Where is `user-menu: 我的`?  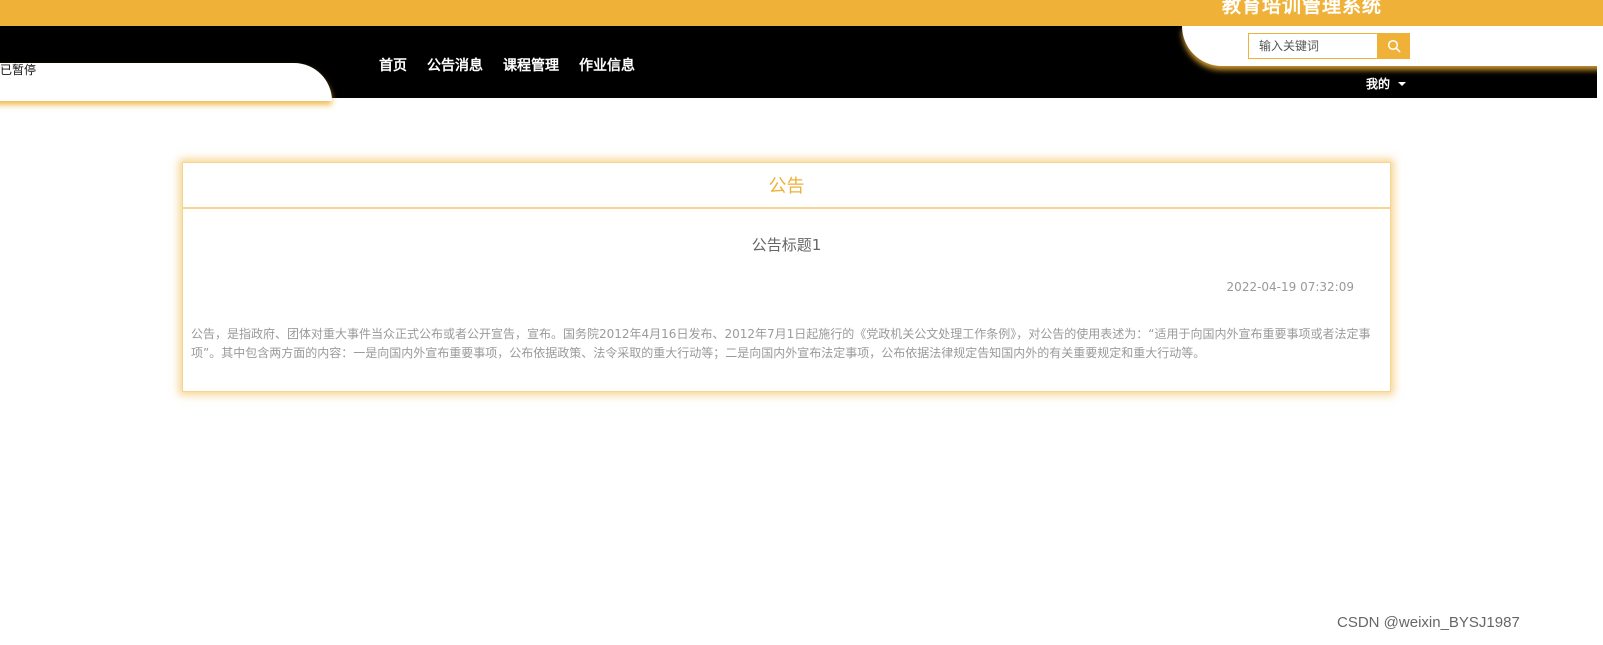
user-menu: 我的 is located at coordinates (1386, 83).